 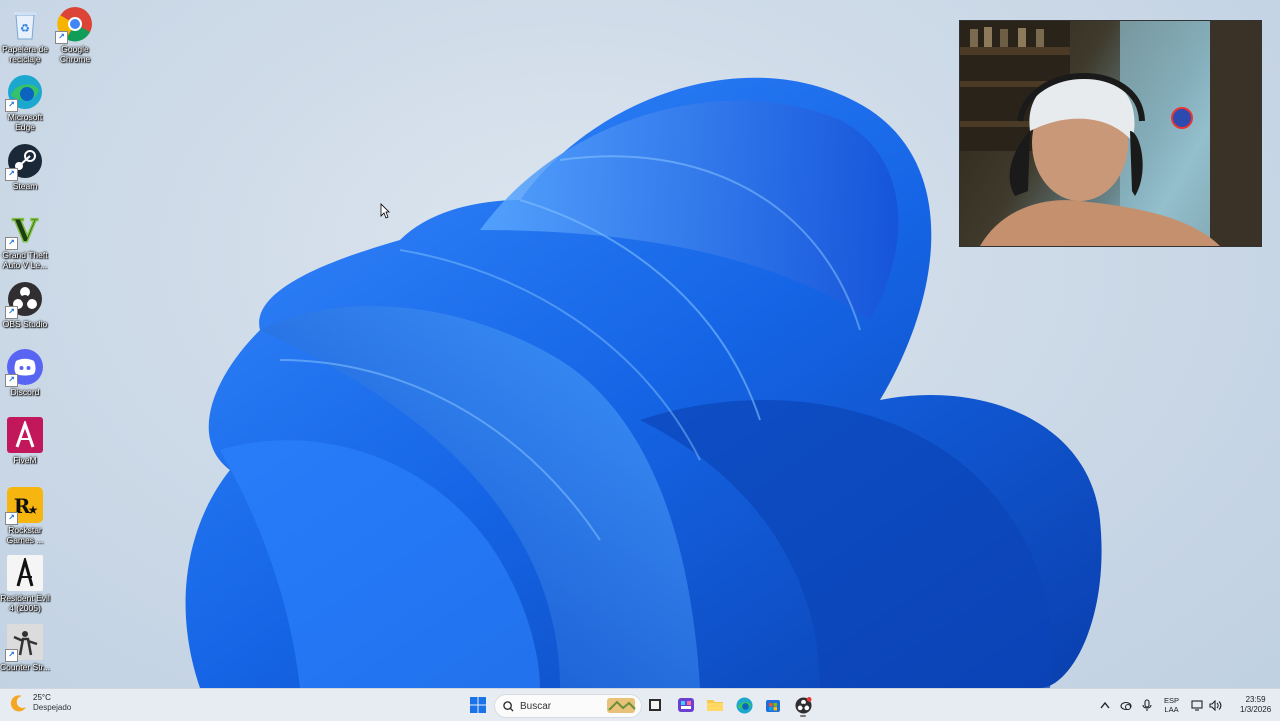 I want to click on system-tray: ESP LAA 23:59 1/3/2026, so click(x=1185, y=705).